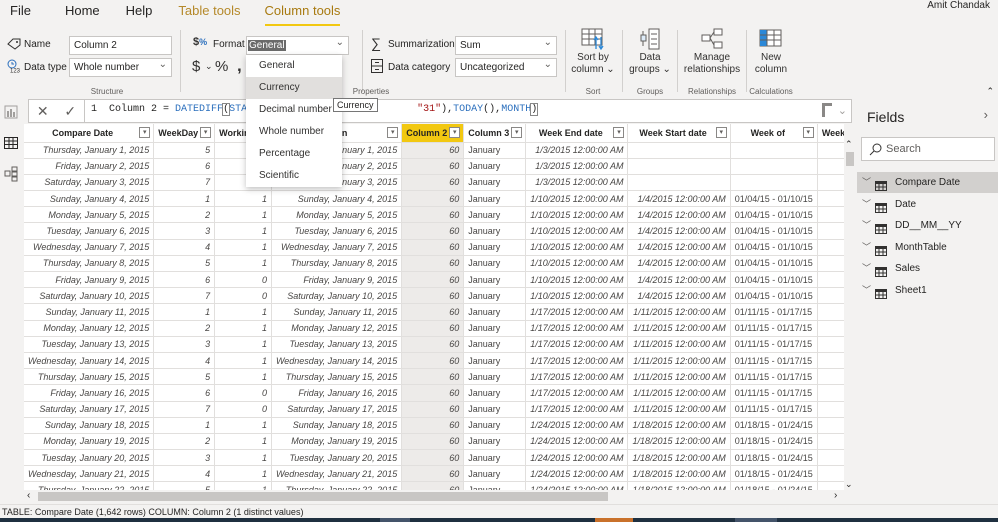  What do you see at coordinates (294, 176) in the screenshot?
I see `format-option-scientific: Scientific` at bounding box center [294, 176].